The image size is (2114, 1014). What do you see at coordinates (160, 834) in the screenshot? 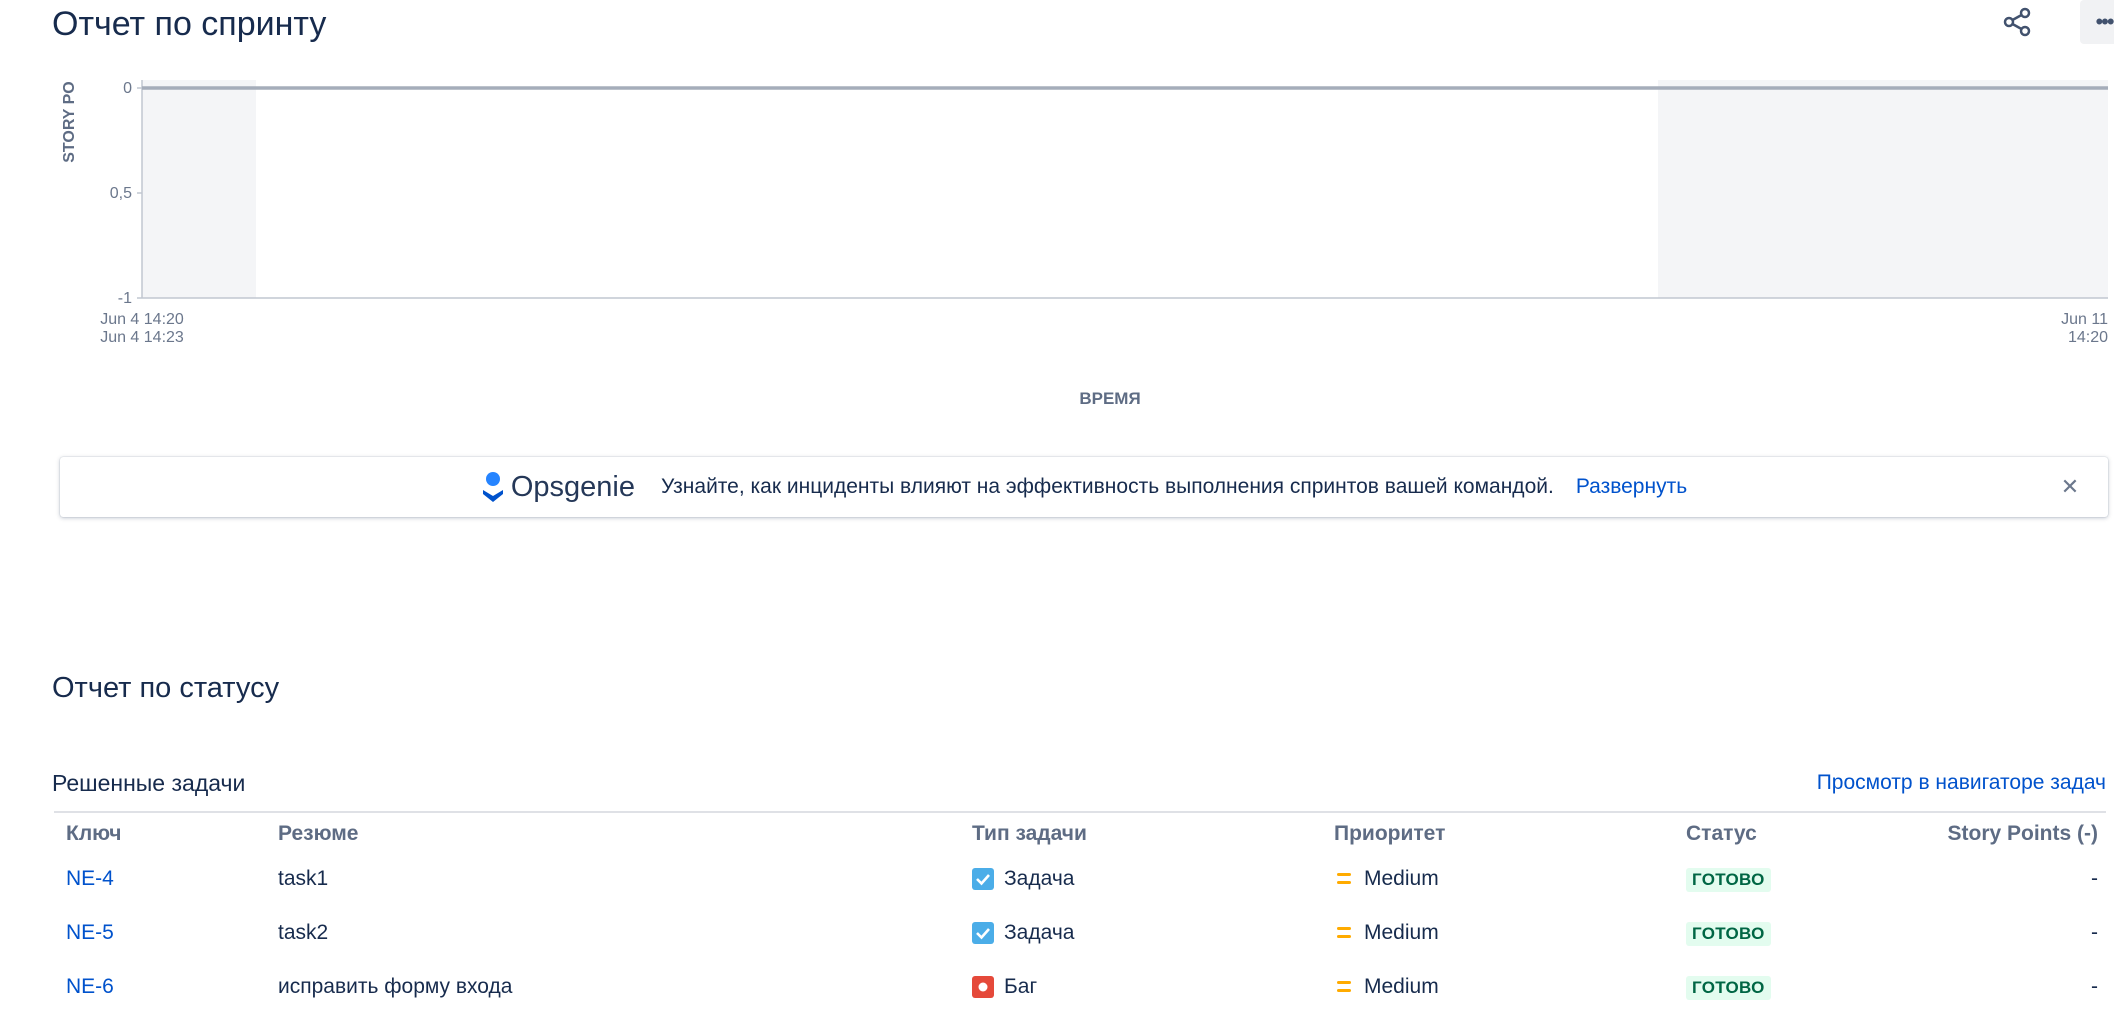
I see `column-header-key: Ключ` at bounding box center [160, 834].